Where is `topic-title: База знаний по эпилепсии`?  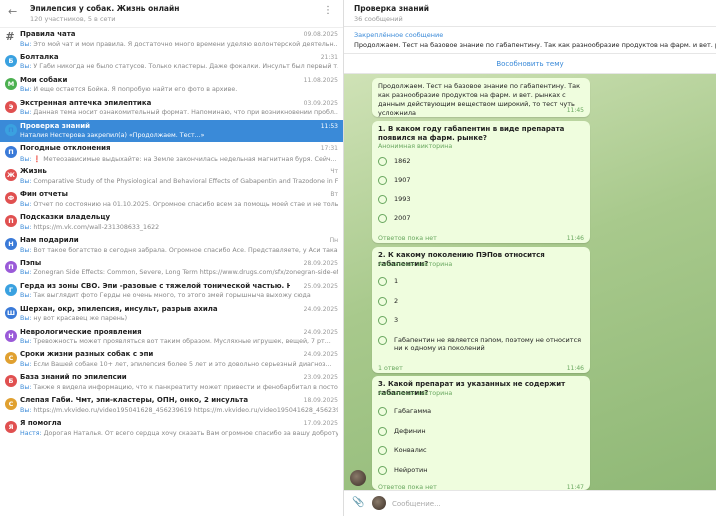 topic-title: База знаний по эпилепсии is located at coordinates (73, 377).